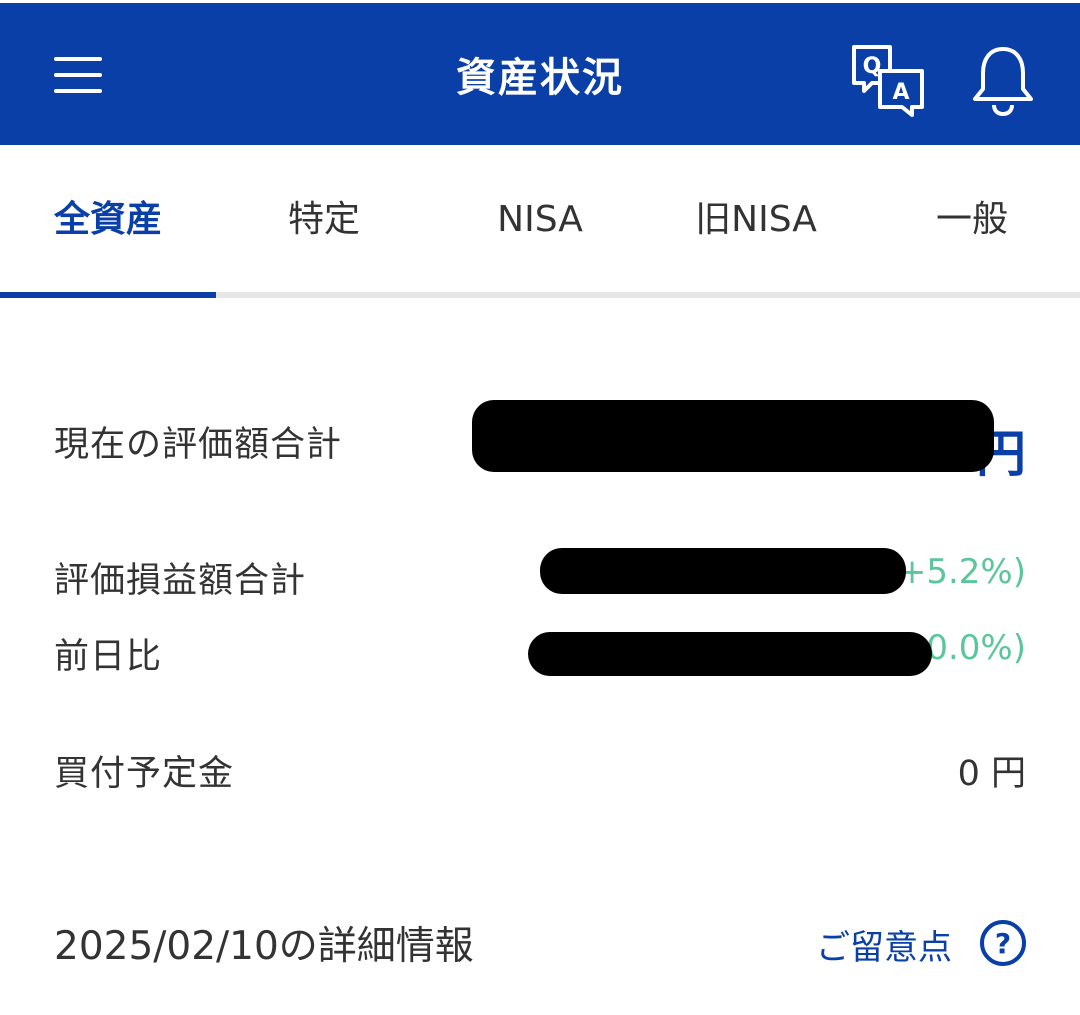  I want to click on tab-nisa: NISA, so click(540, 220).